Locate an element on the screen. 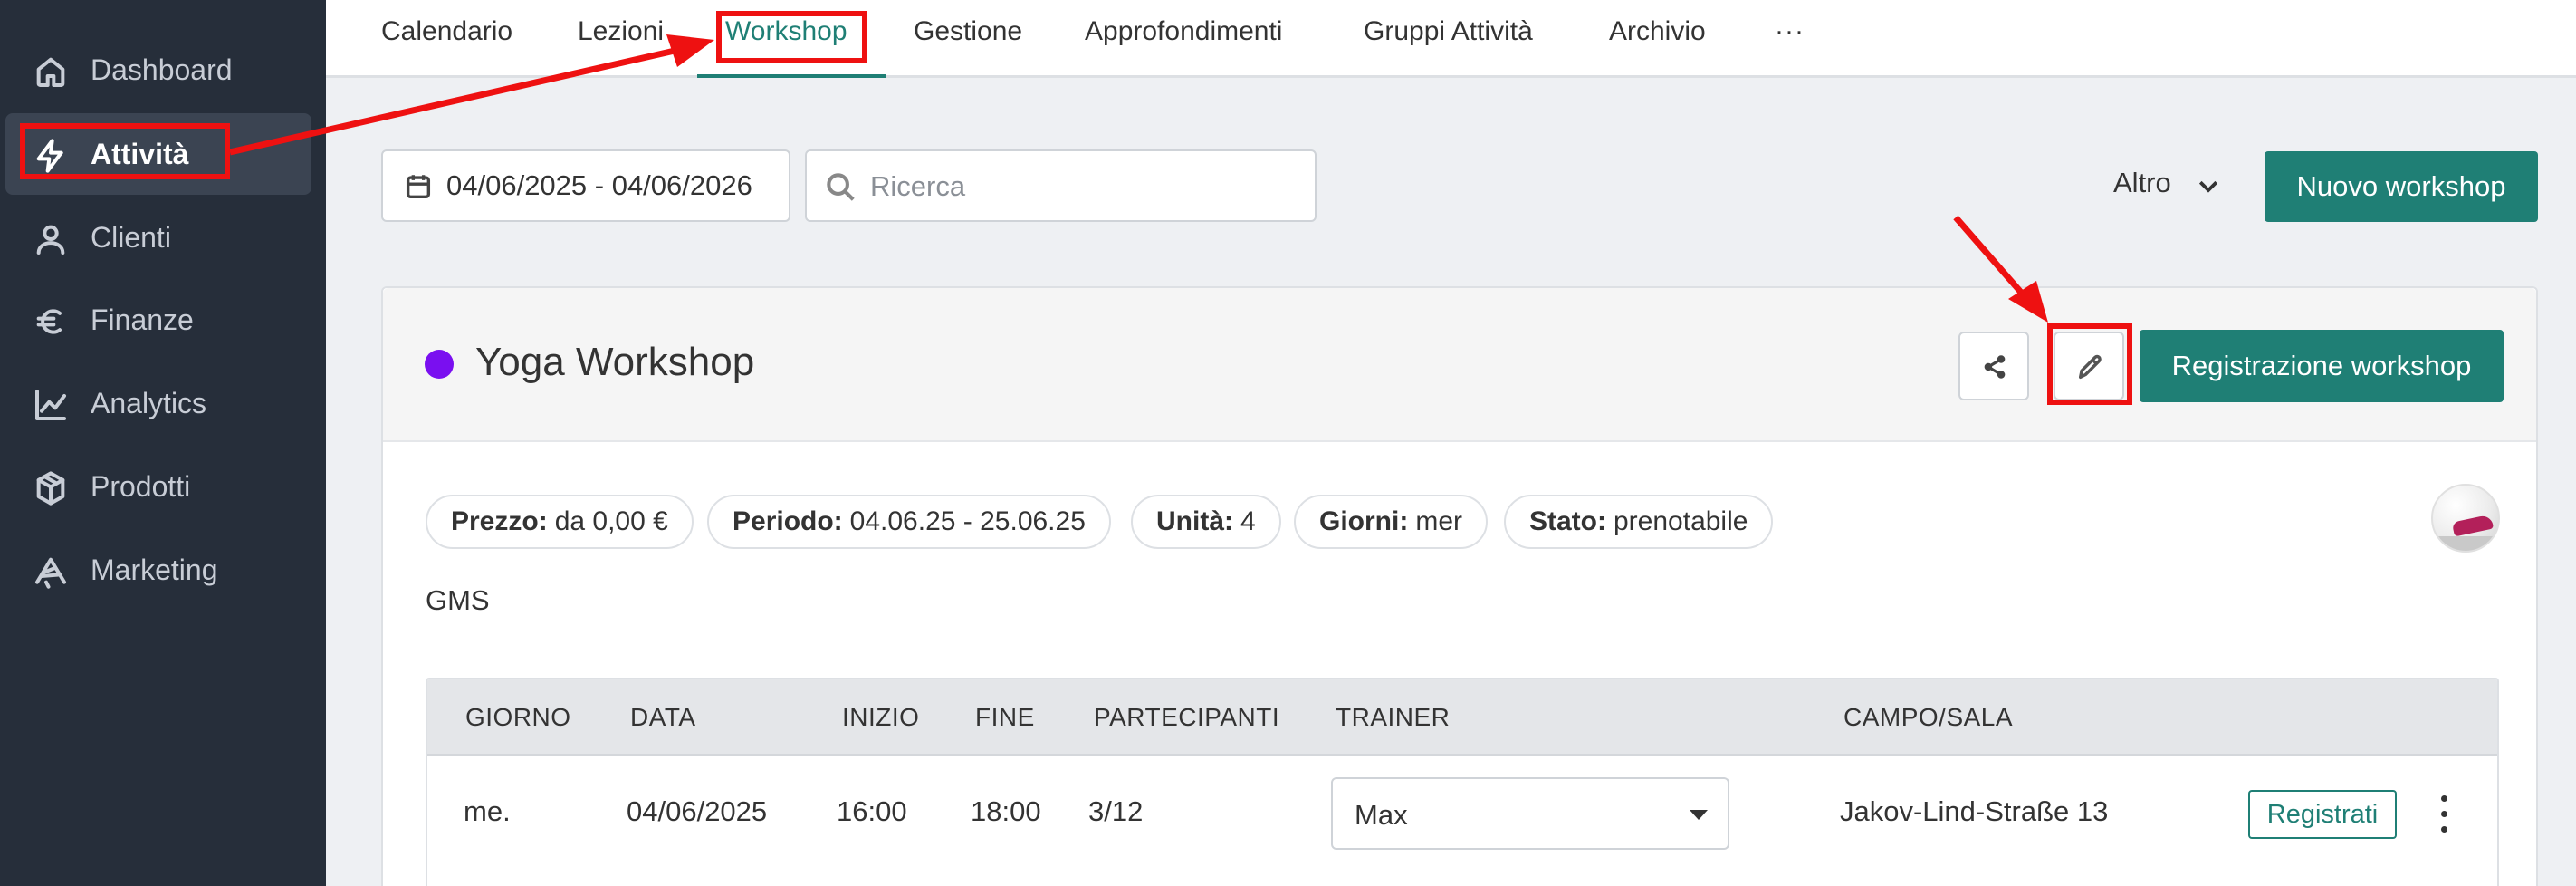  sidebar-item-analytics: Analytics is located at coordinates (158, 403).